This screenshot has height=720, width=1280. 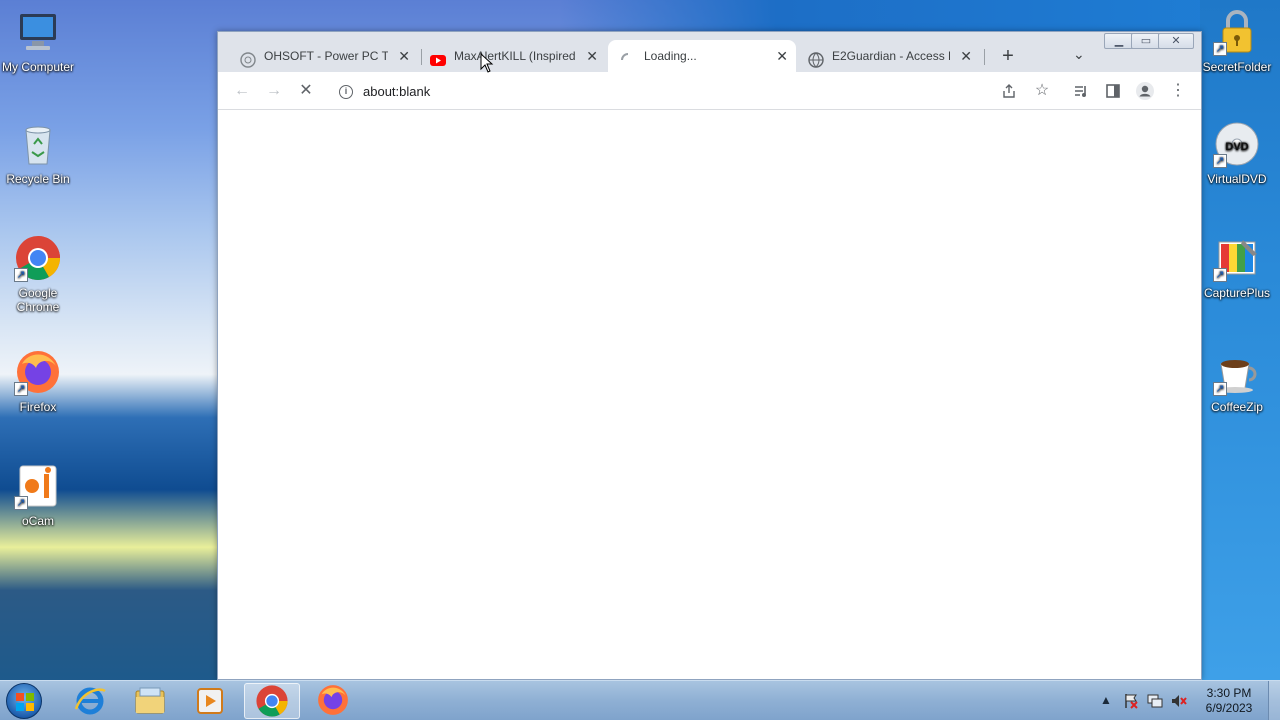 What do you see at coordinates (1009, 91) in the screenshot?
I see `share-icon` at bounding box center [1009, 91].